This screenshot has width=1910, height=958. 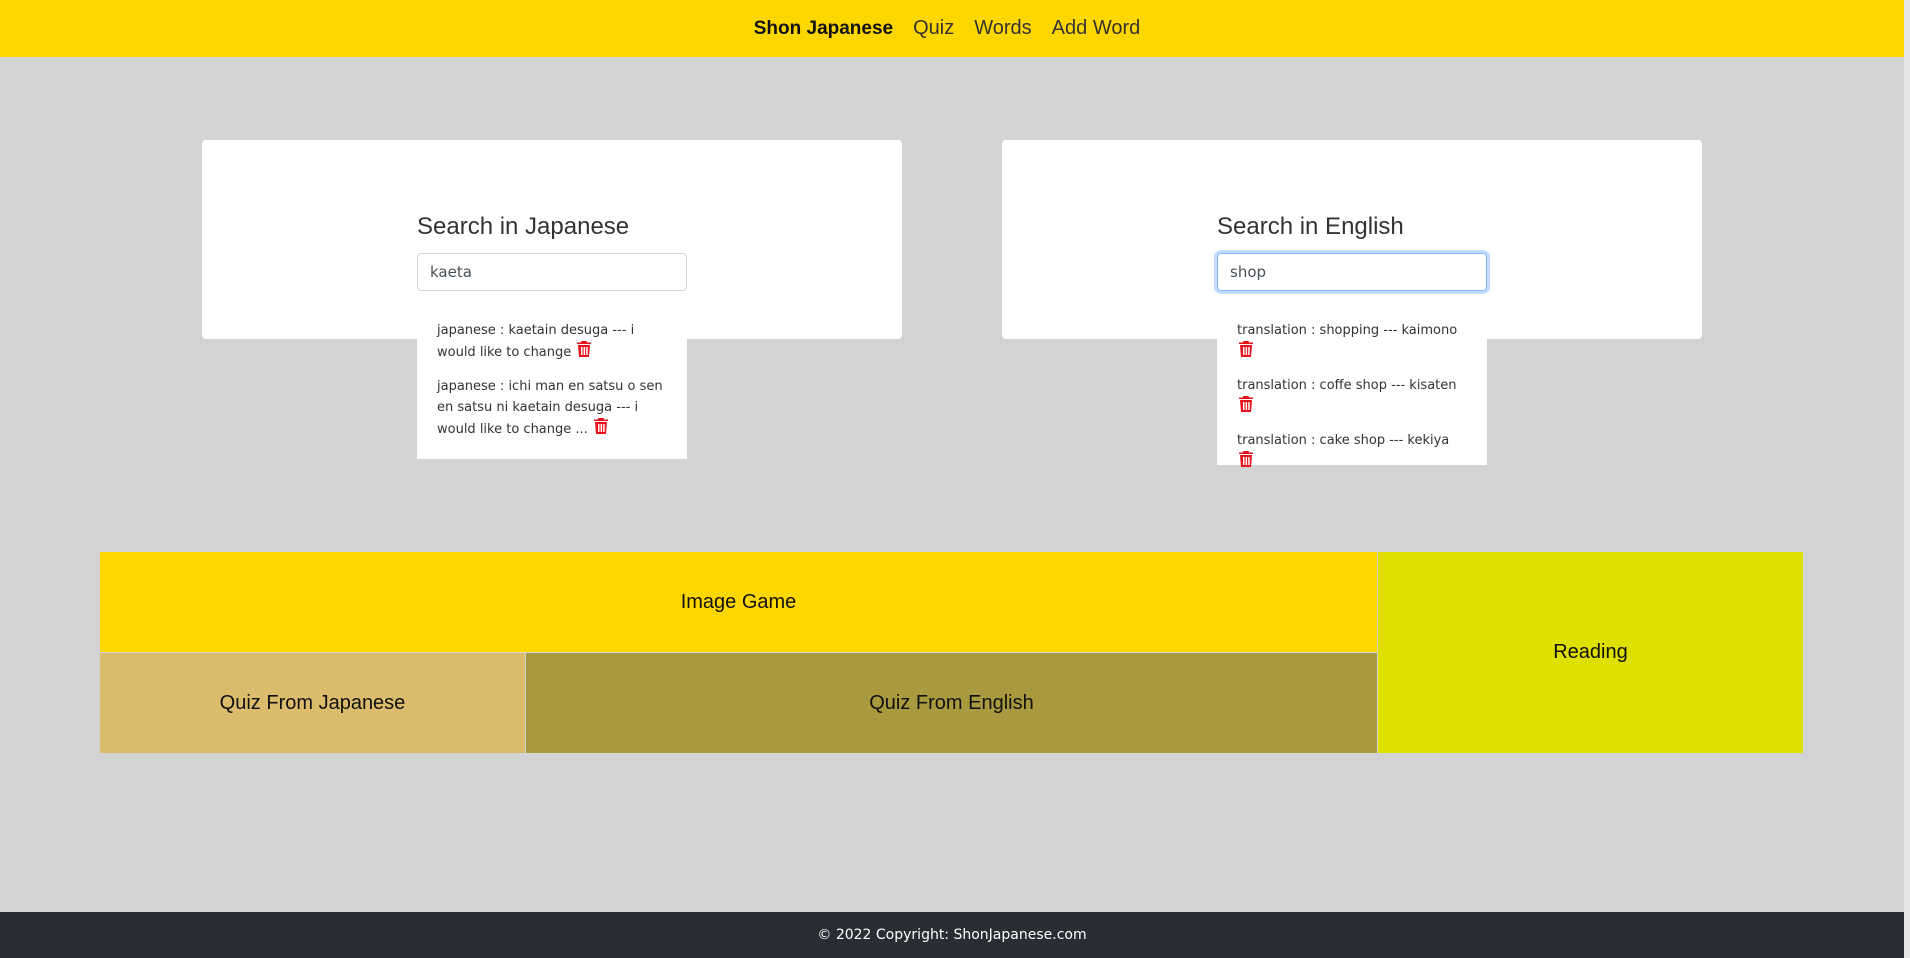 What do you see at coordinates (823, 29) in the screenshot?
I see `brand-link: Shon Japanese` at bounding box center [823, 29].